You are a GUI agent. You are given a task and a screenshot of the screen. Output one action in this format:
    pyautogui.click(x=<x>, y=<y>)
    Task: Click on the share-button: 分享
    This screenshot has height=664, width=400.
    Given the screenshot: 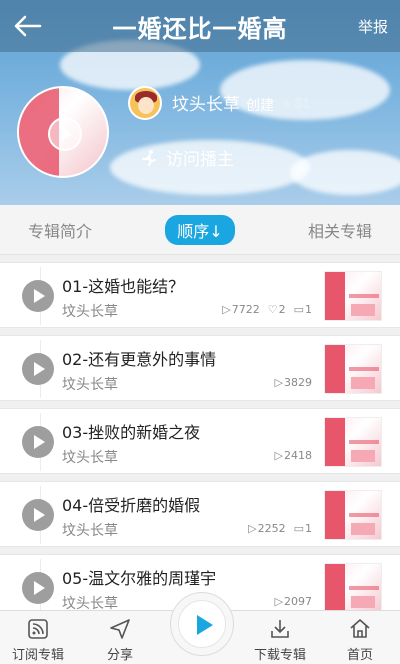 What is the action you would take?
    pyautogui.click(x=120, y=640)
    